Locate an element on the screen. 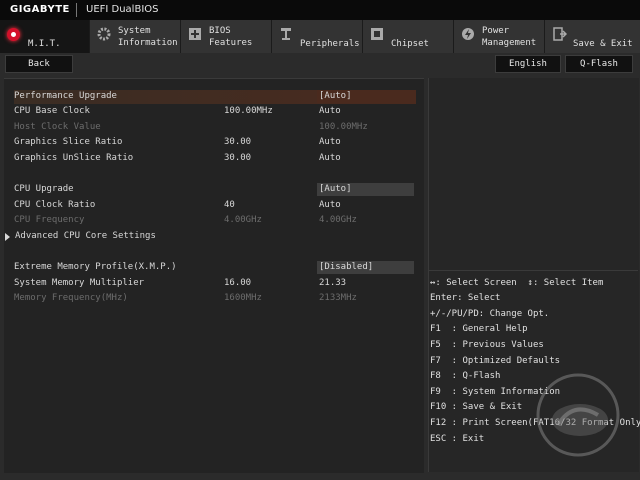 Image resolution: width=640 pixels, height=480 pixels. tab-label: Peripherals is located at coordinates (330, 44).